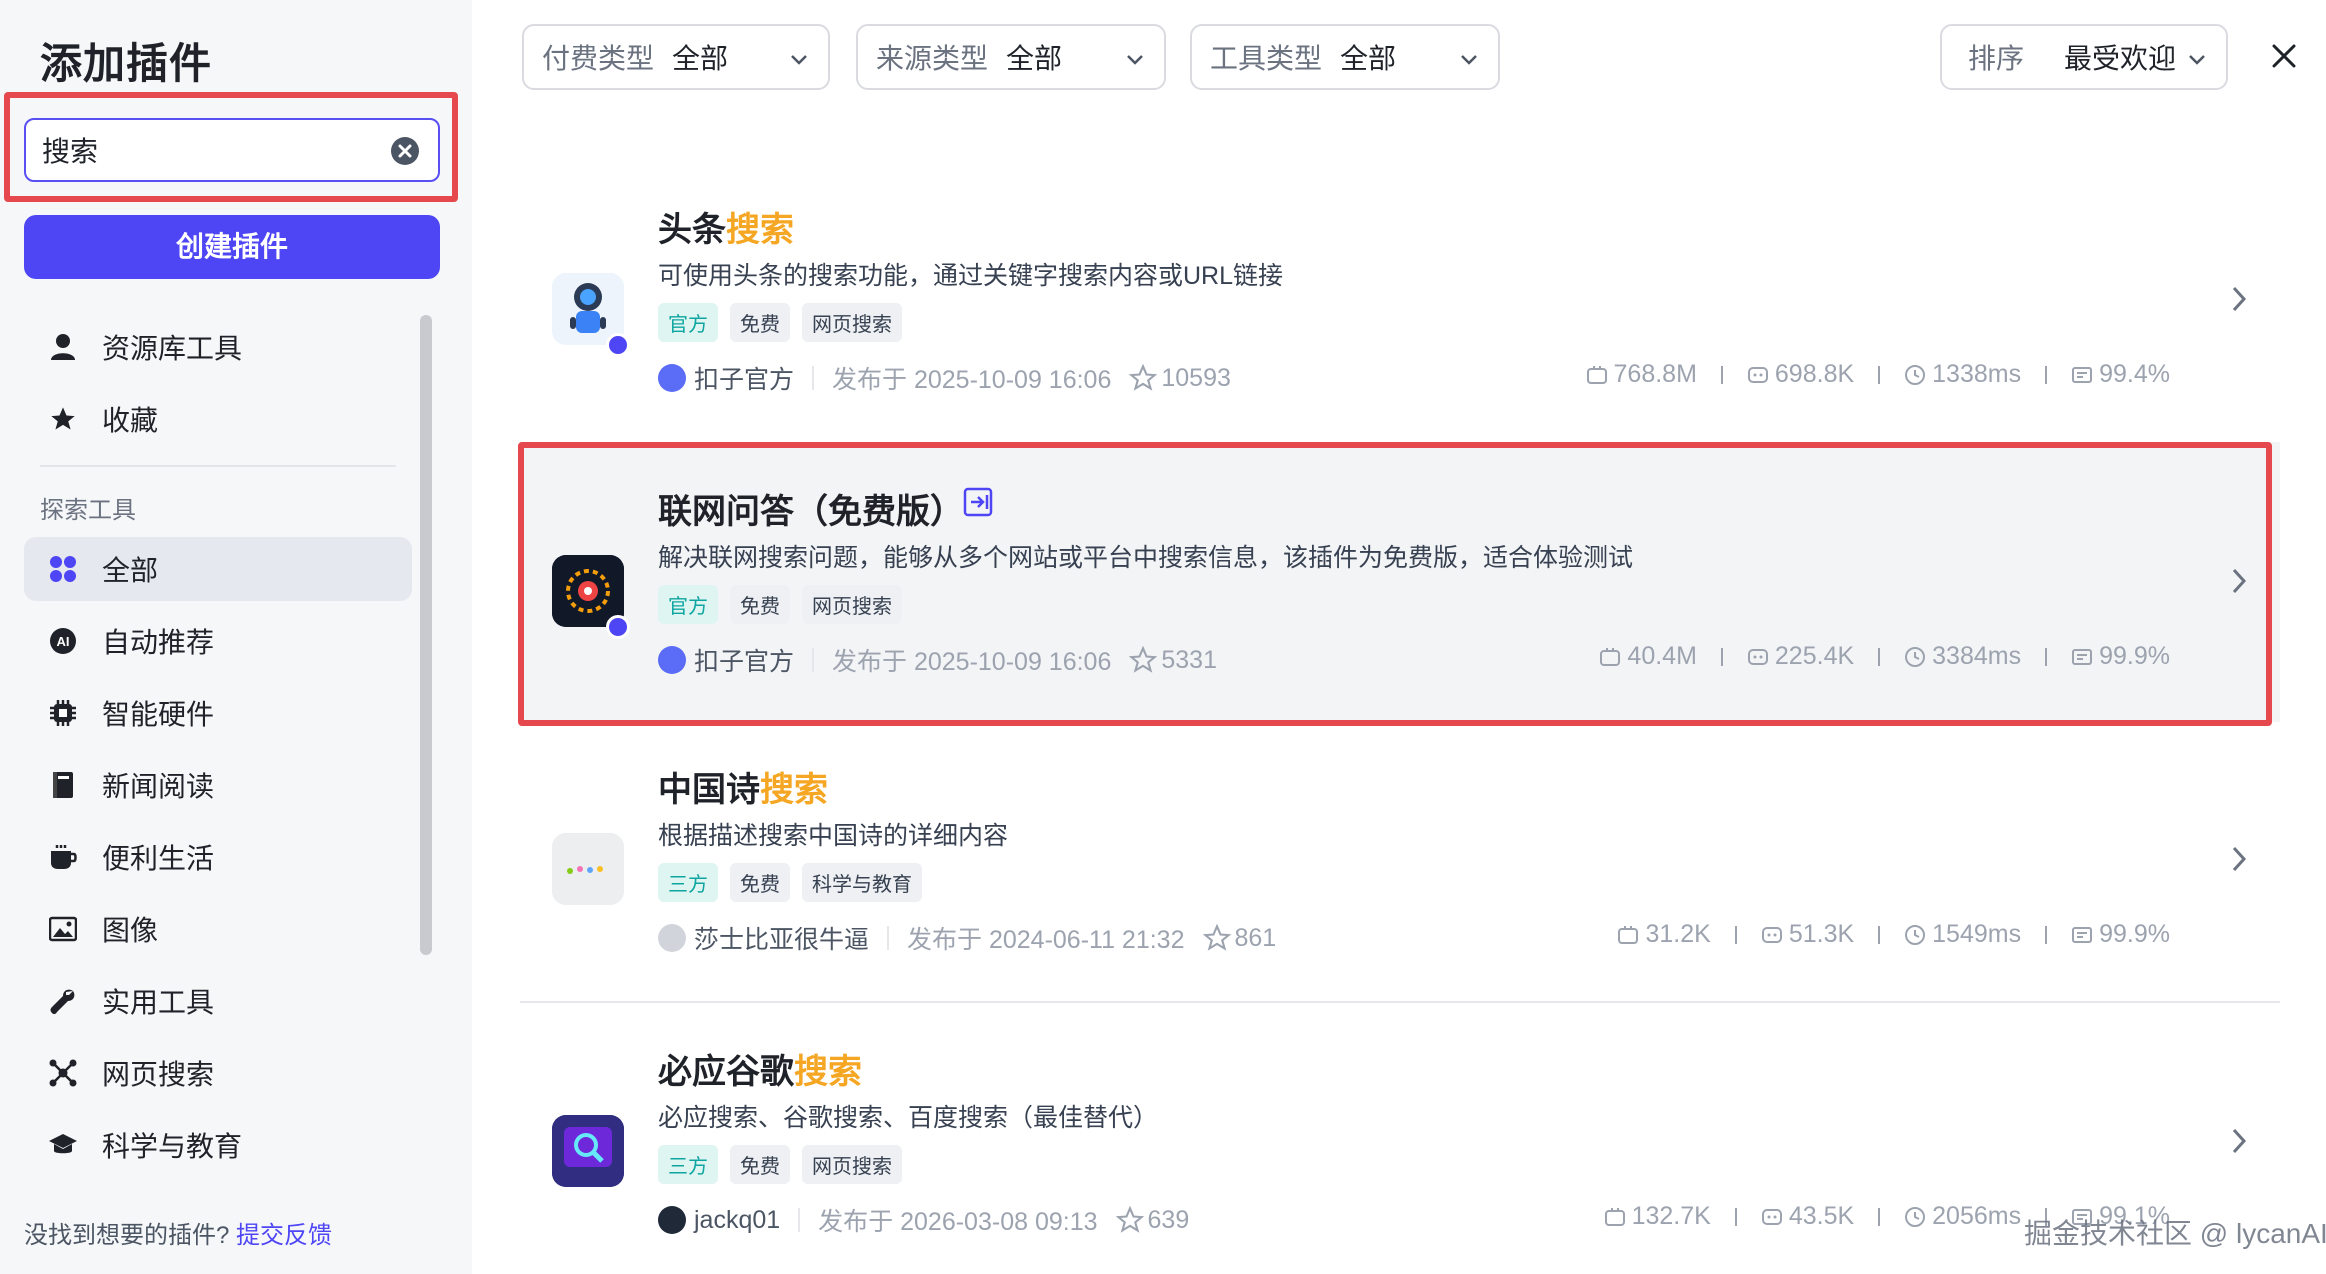 The width and height of the screenshot is (2326, 1274). Describe the element at coordinates (737, 1219) in the screenshot. I see `plugin-author: jackq01` at that location.